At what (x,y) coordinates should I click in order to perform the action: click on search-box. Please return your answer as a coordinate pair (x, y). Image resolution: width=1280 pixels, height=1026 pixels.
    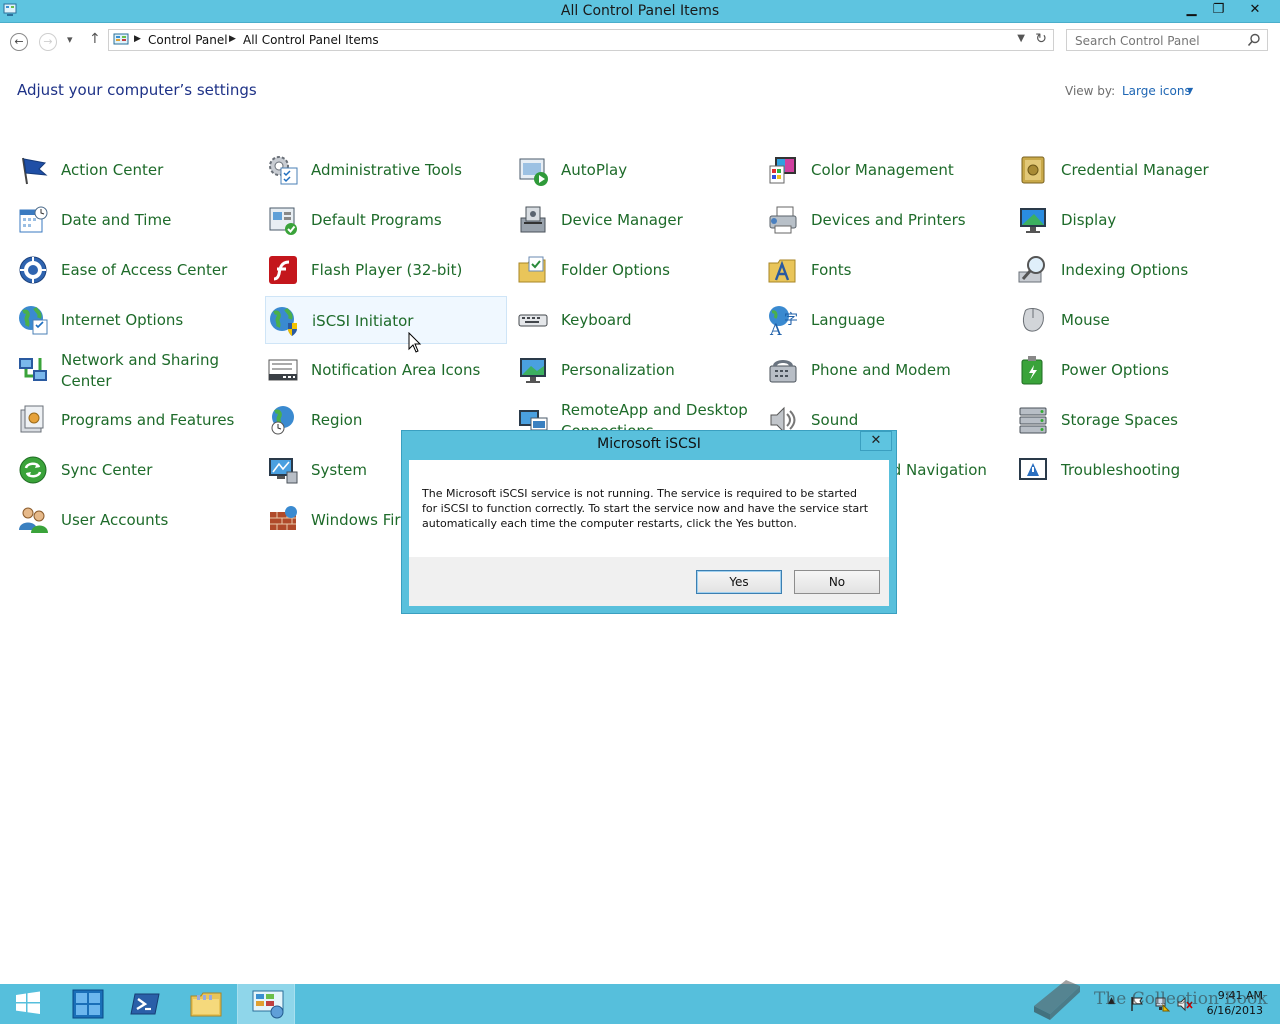
    Looking at the image, I should click on (1167, 40).